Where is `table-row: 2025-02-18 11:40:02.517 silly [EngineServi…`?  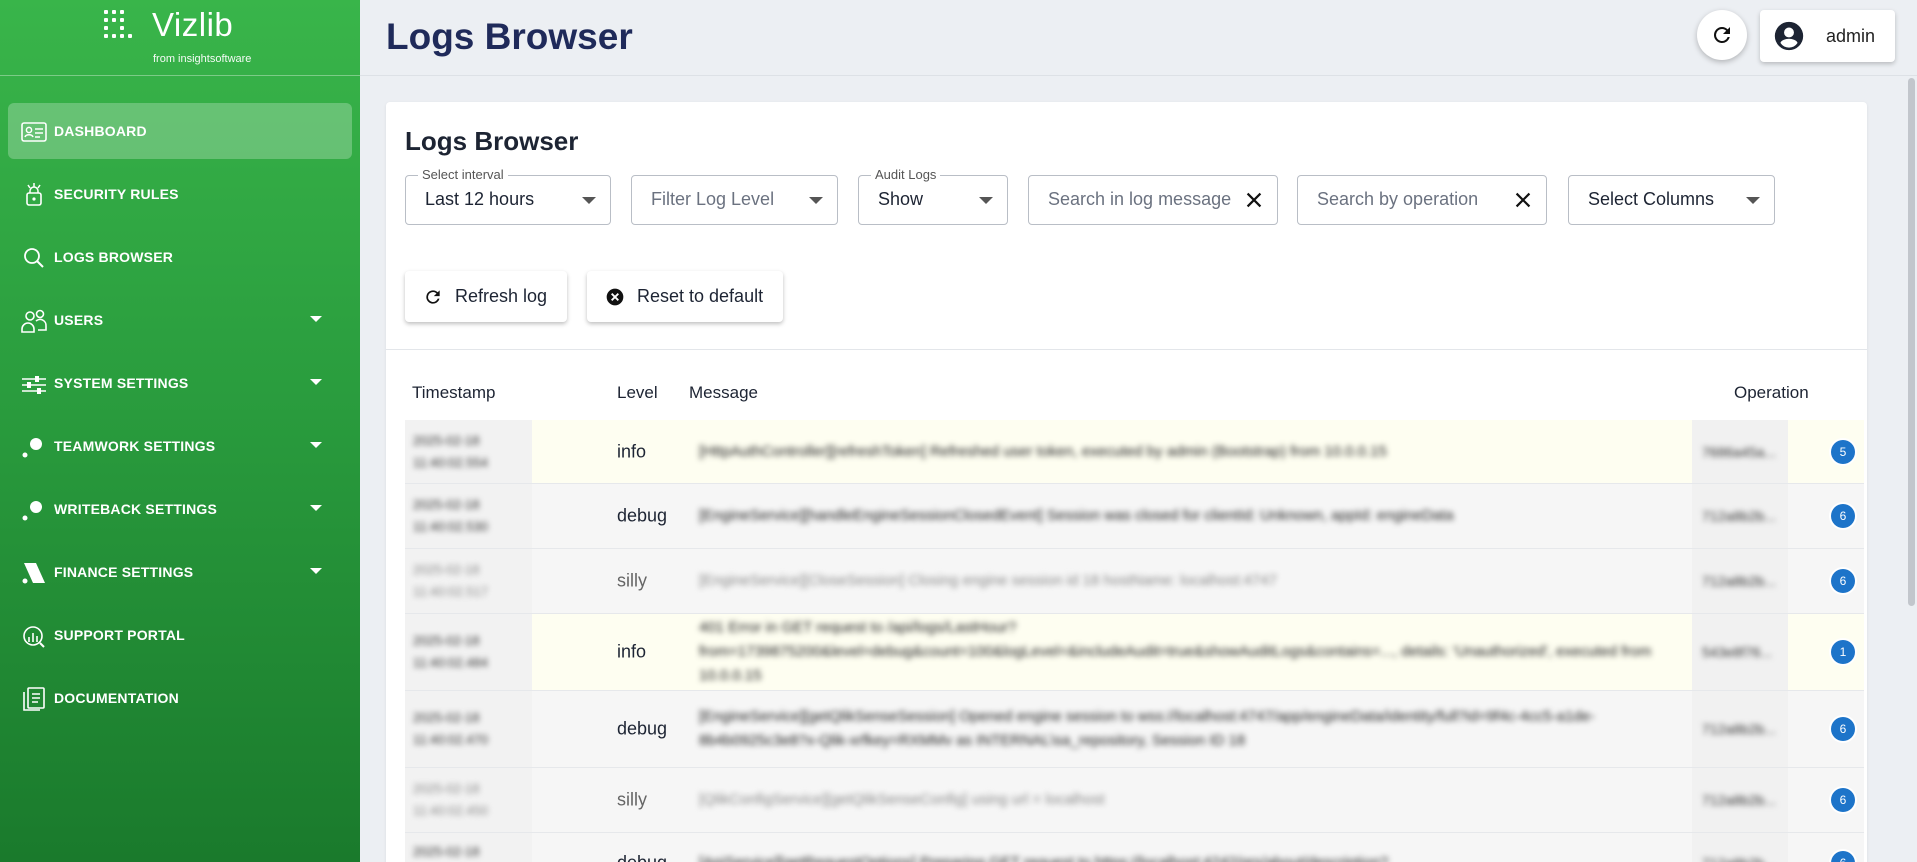
table-row: 2025-02-18 11:40:02.517 silly [EngineServi… is located at coordinates (1134, 581).